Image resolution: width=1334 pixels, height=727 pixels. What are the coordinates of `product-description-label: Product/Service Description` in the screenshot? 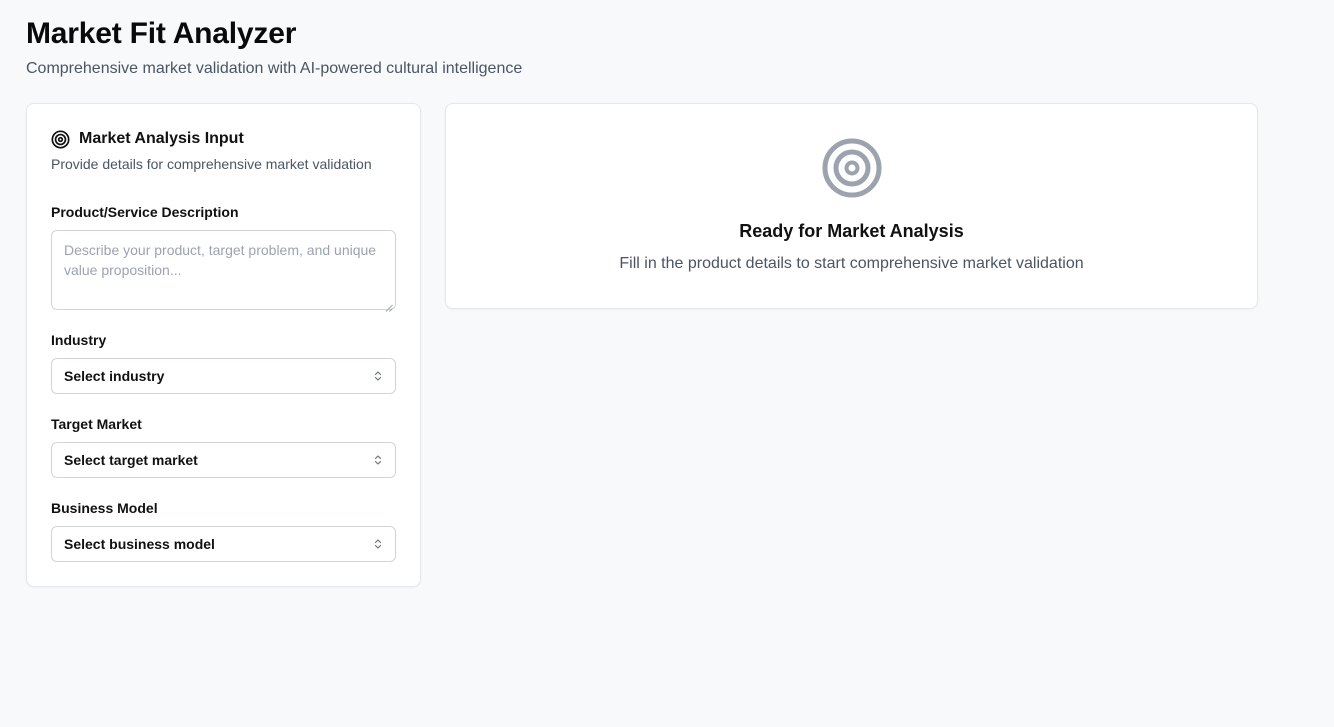 It's located at (145, 212).